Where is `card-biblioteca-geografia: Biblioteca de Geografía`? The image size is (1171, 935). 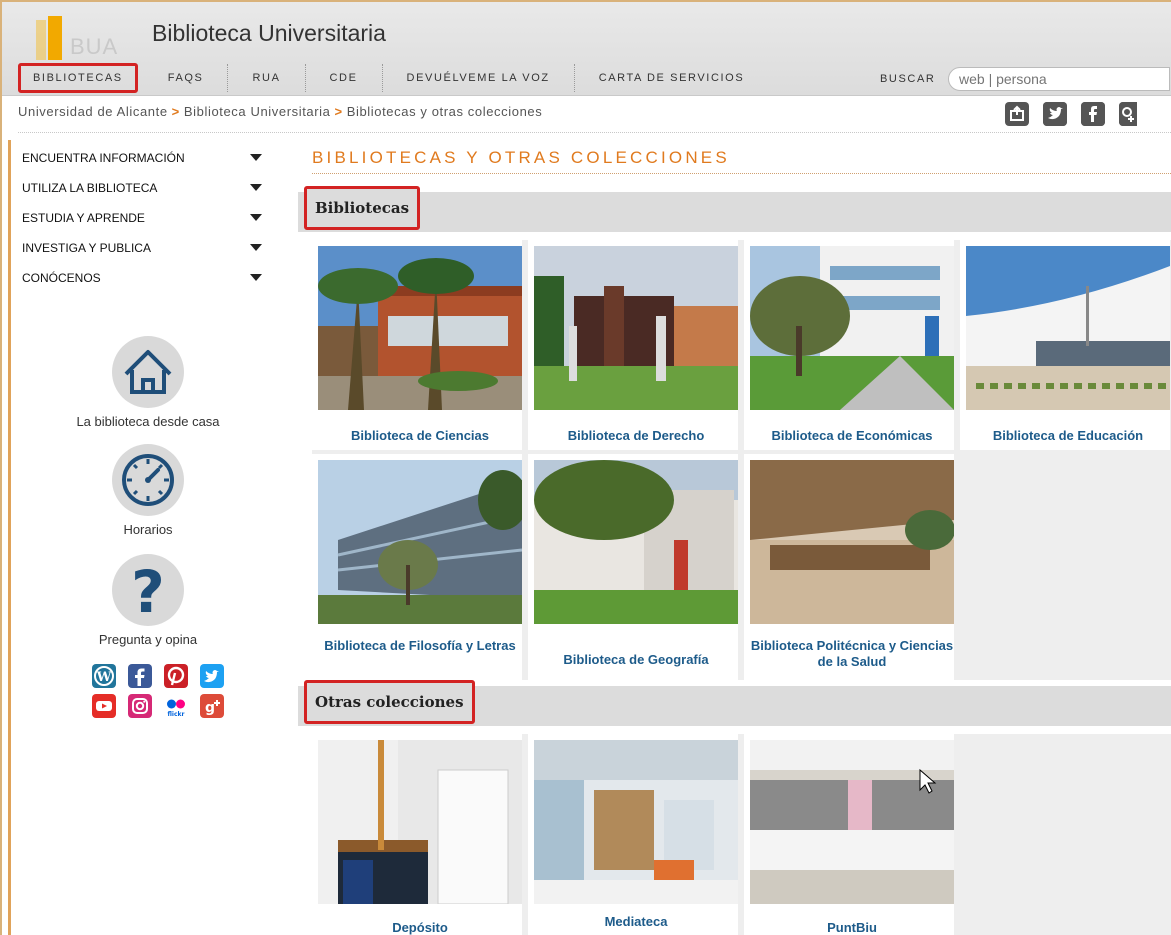
card-biblioteca-geografia: Biblioteca de Geografía is located at coordinates (633, 567).